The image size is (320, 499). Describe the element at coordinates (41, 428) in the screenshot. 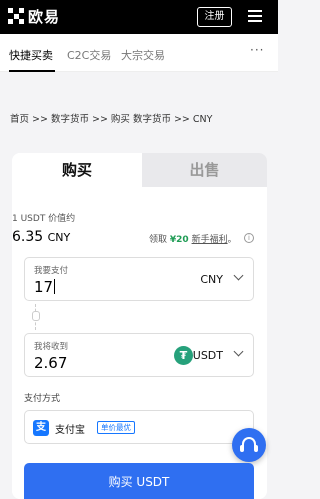

I see `alipay-icon: 支` at that location.